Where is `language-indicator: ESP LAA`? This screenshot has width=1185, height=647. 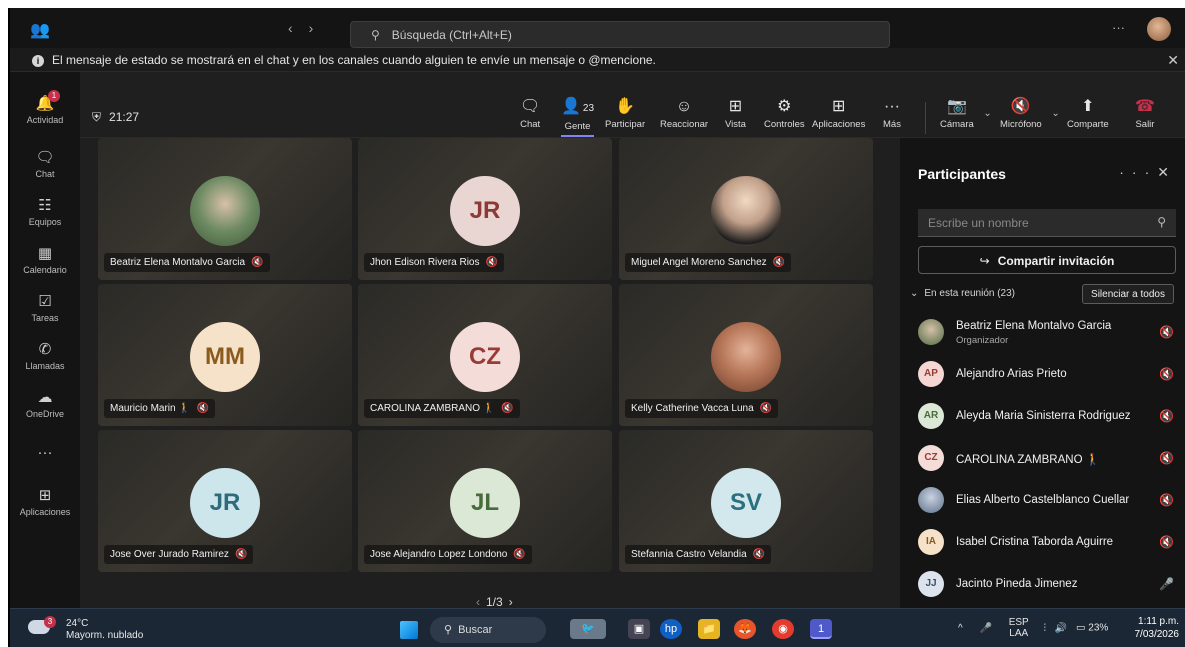 language-indicator: ESP LAA is located at coordinates (1019, 628).